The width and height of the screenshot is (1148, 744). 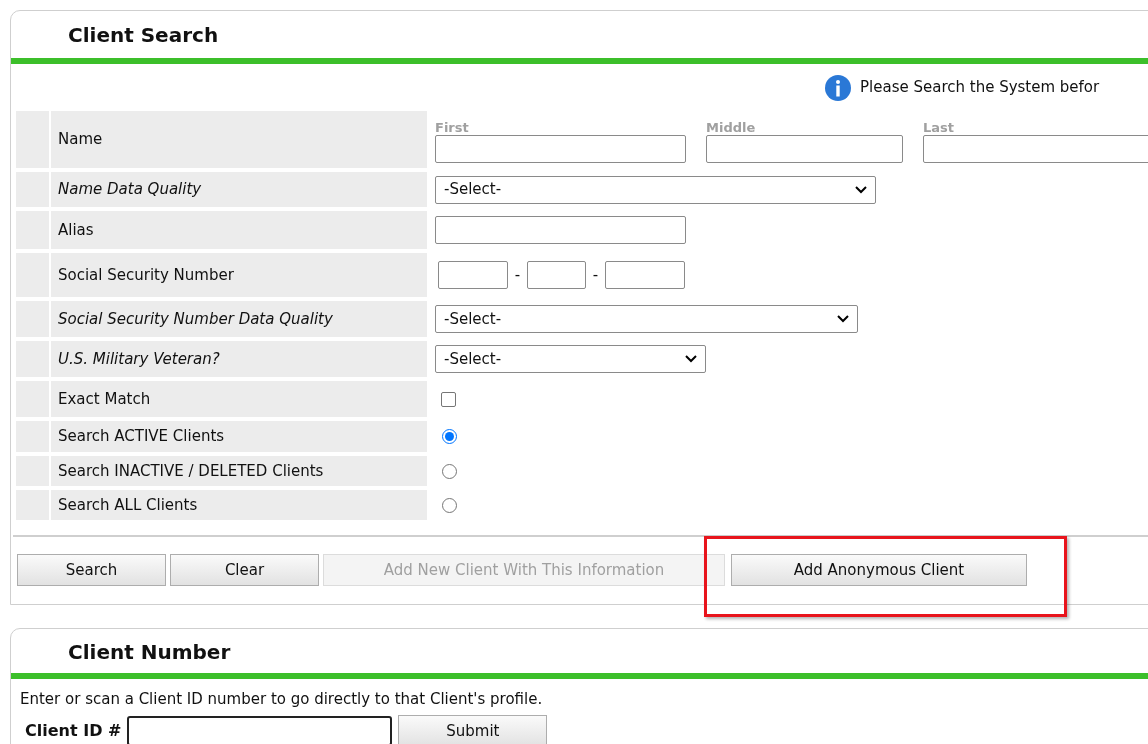 What do you see at coordinates (244, 570) in the screenshot?
I see `action-button: Clear` at bounding box center [244, 570].